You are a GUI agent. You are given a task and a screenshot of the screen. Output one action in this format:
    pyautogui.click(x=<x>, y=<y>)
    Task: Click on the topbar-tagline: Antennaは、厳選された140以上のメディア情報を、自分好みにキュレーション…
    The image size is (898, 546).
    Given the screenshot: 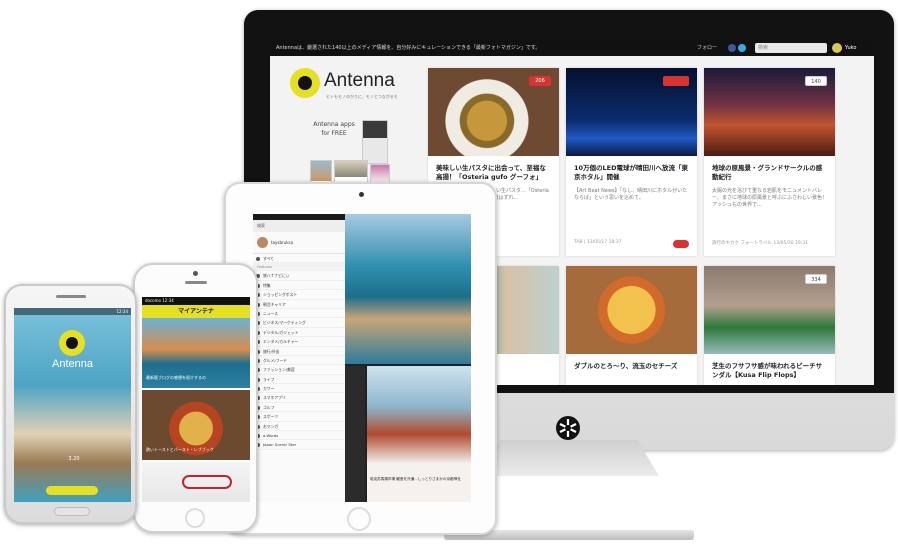 What is the action you would take?
    pyautogui.click(x=408, y=48)
    